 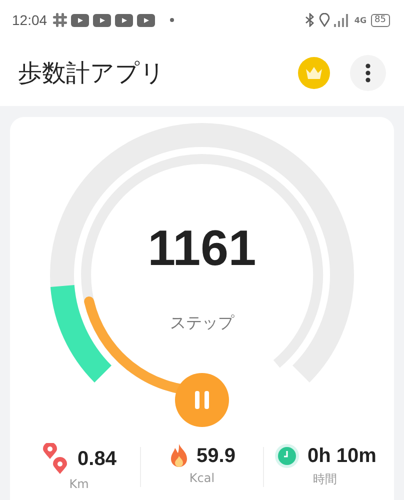 I want to click on hashtag-icon, so click(x=60, y=20).